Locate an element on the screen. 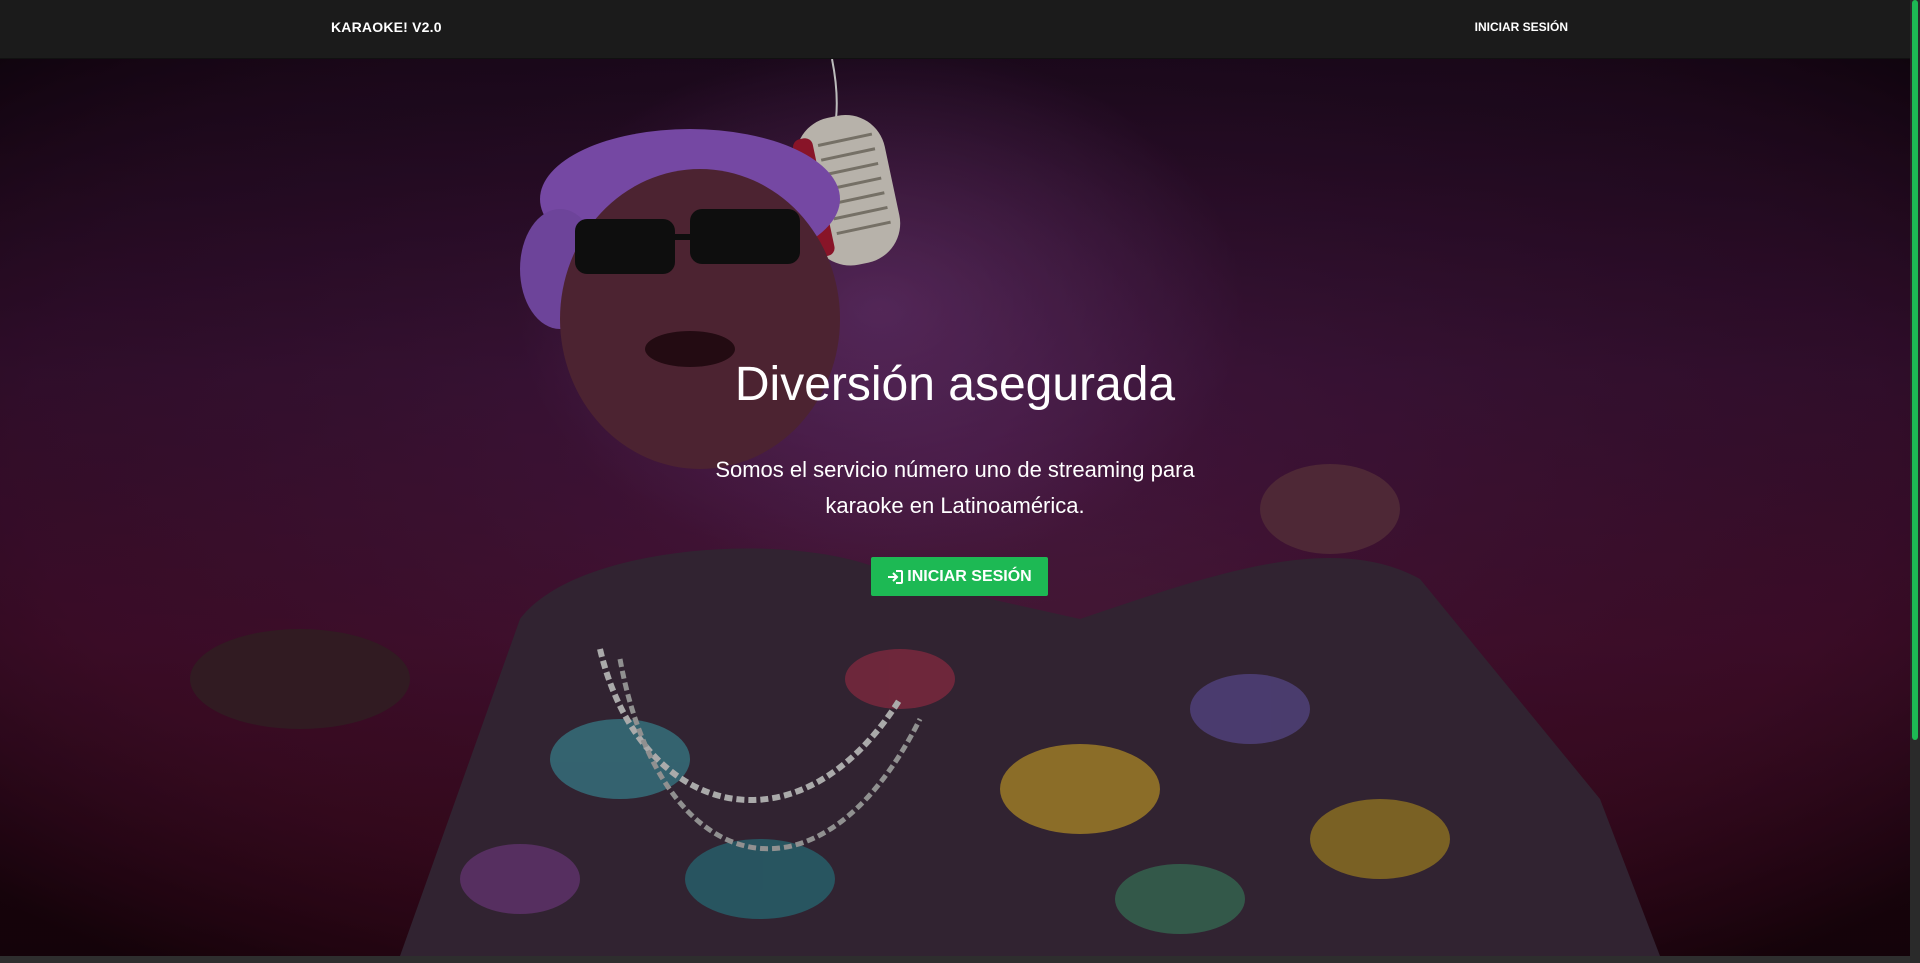 Image resolution: width=1920 pixels, height=963 pixels. top-navbar: KARAOKE! V2.0 INICIAR SESIÓN is located at coordinates (955, 29).